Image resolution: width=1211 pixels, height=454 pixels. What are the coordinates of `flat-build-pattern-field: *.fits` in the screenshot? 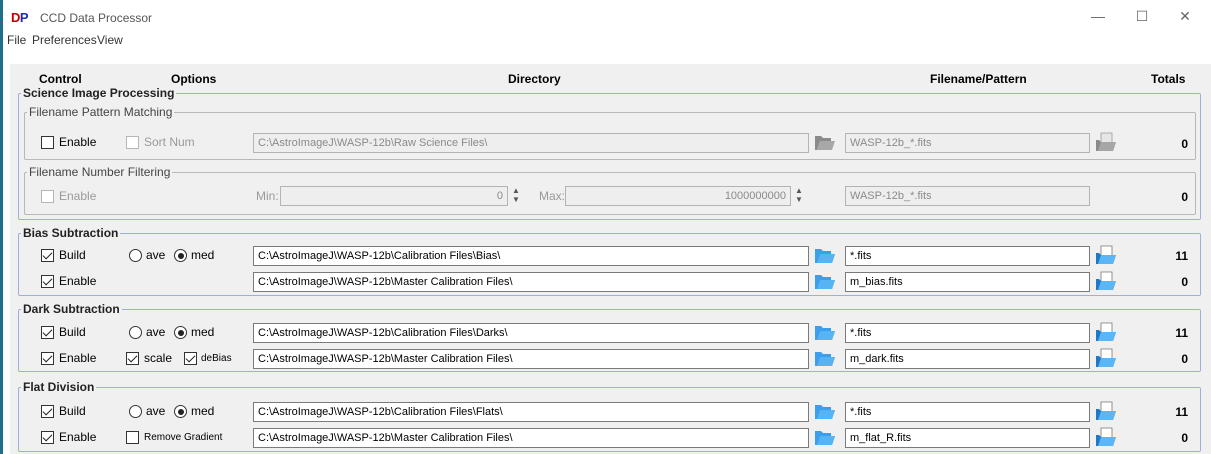 It's located at (967, 412).